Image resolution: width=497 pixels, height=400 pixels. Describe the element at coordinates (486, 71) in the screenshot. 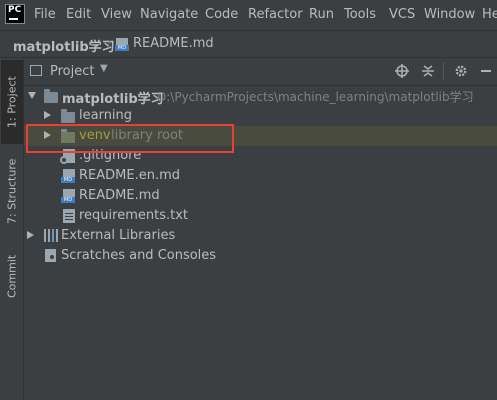

I see `minimize-icon` at that location.